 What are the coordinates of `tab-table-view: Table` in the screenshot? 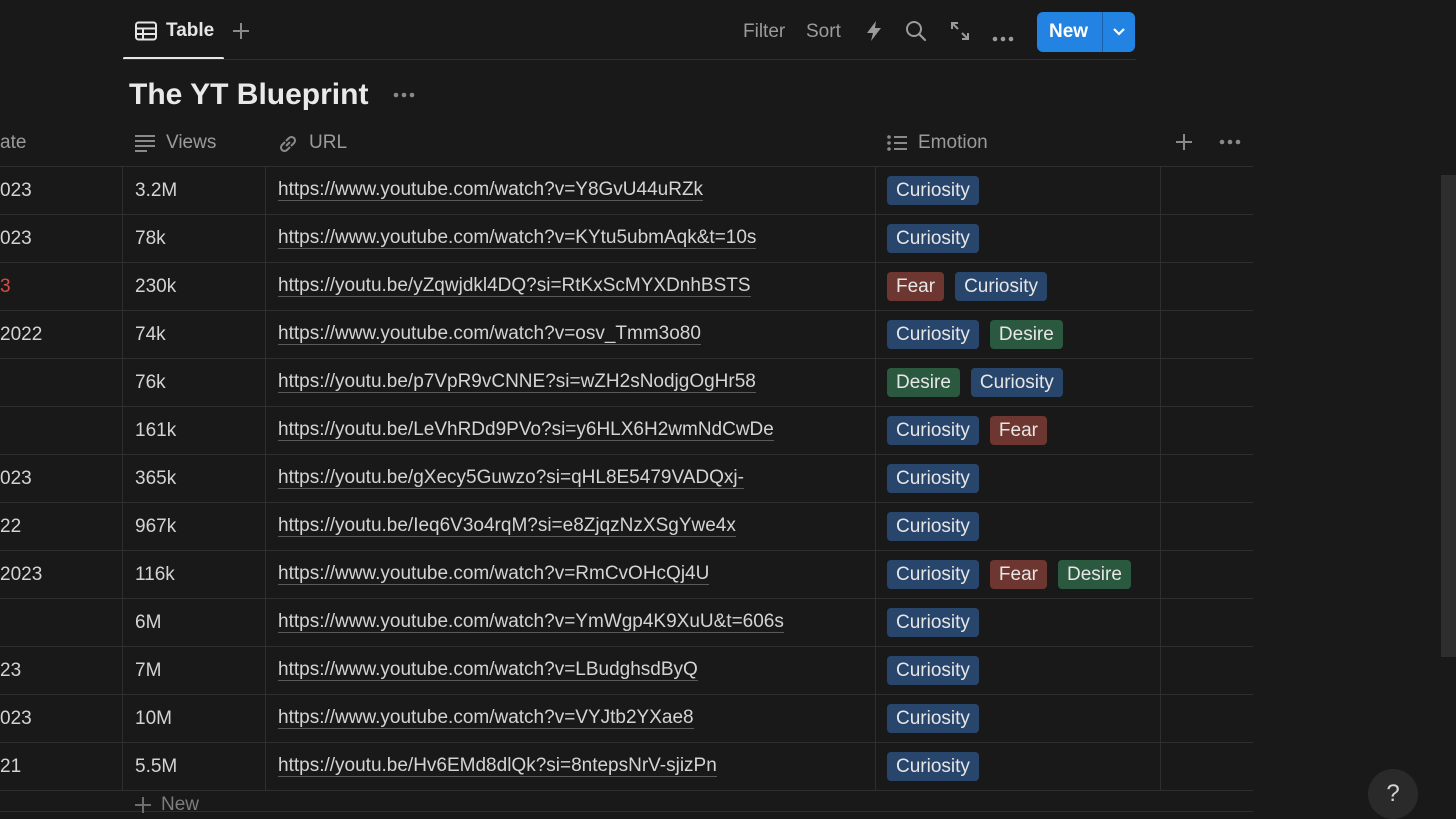 It's located at (173, 30).